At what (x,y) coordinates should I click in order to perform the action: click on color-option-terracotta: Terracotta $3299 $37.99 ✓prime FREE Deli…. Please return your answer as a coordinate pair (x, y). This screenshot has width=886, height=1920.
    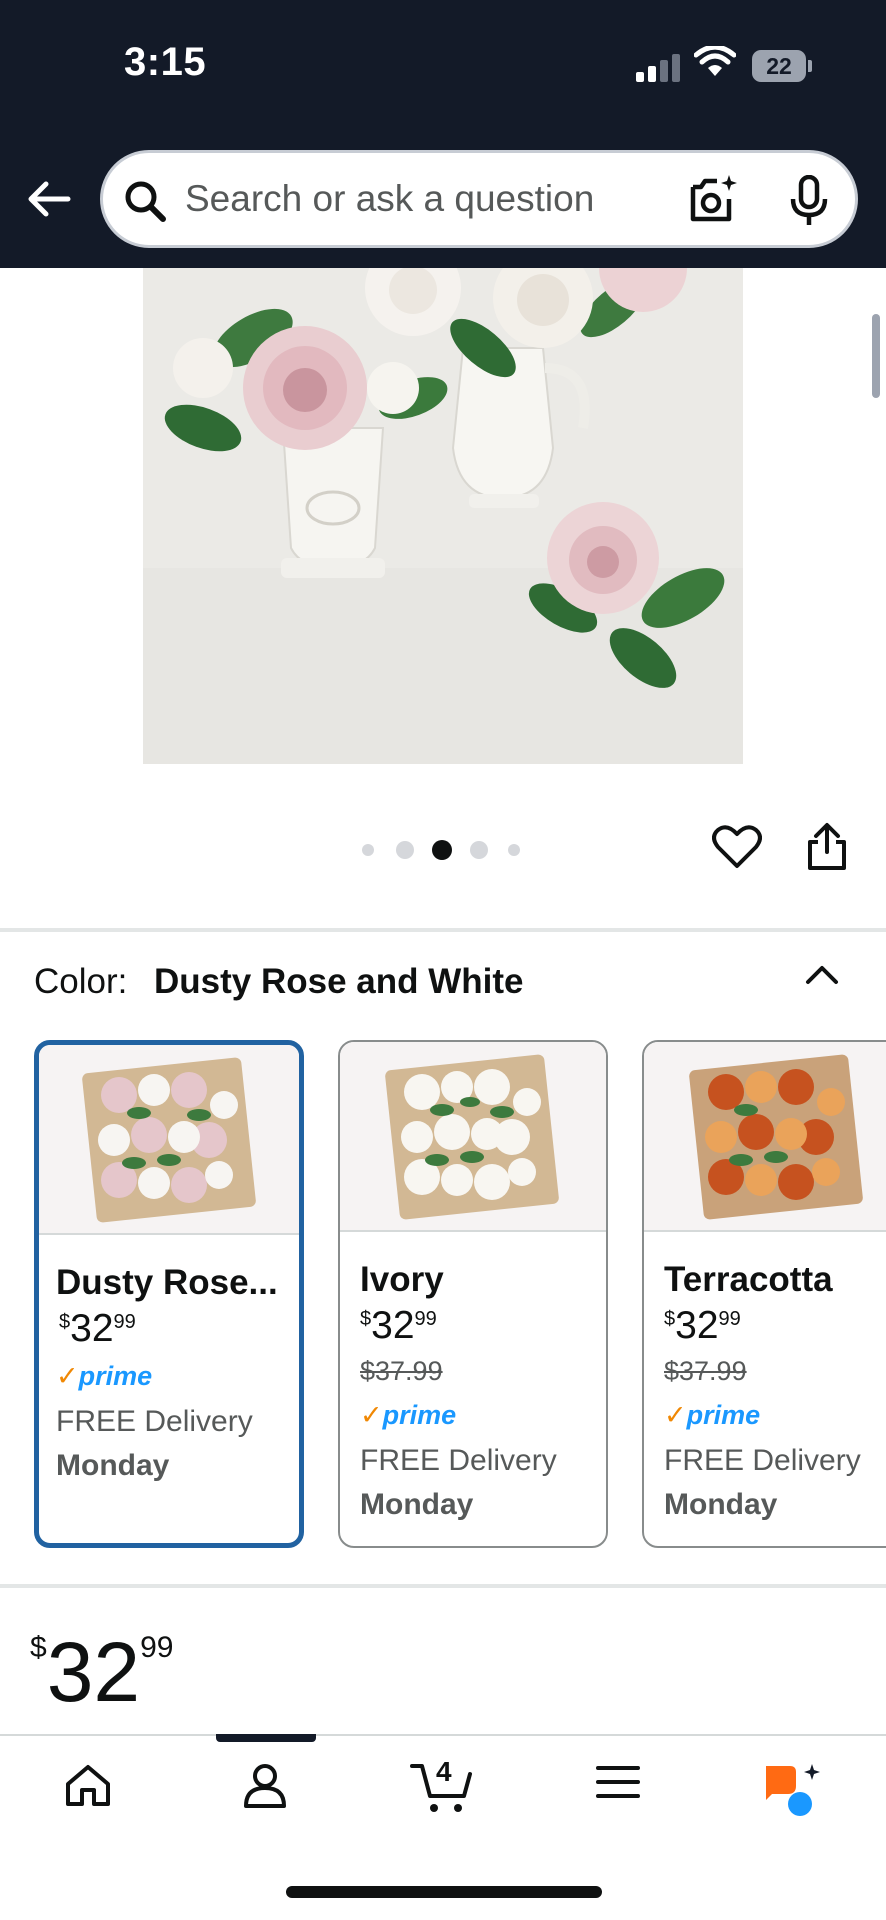
    Looking at the image, I should click on (764, 1294).